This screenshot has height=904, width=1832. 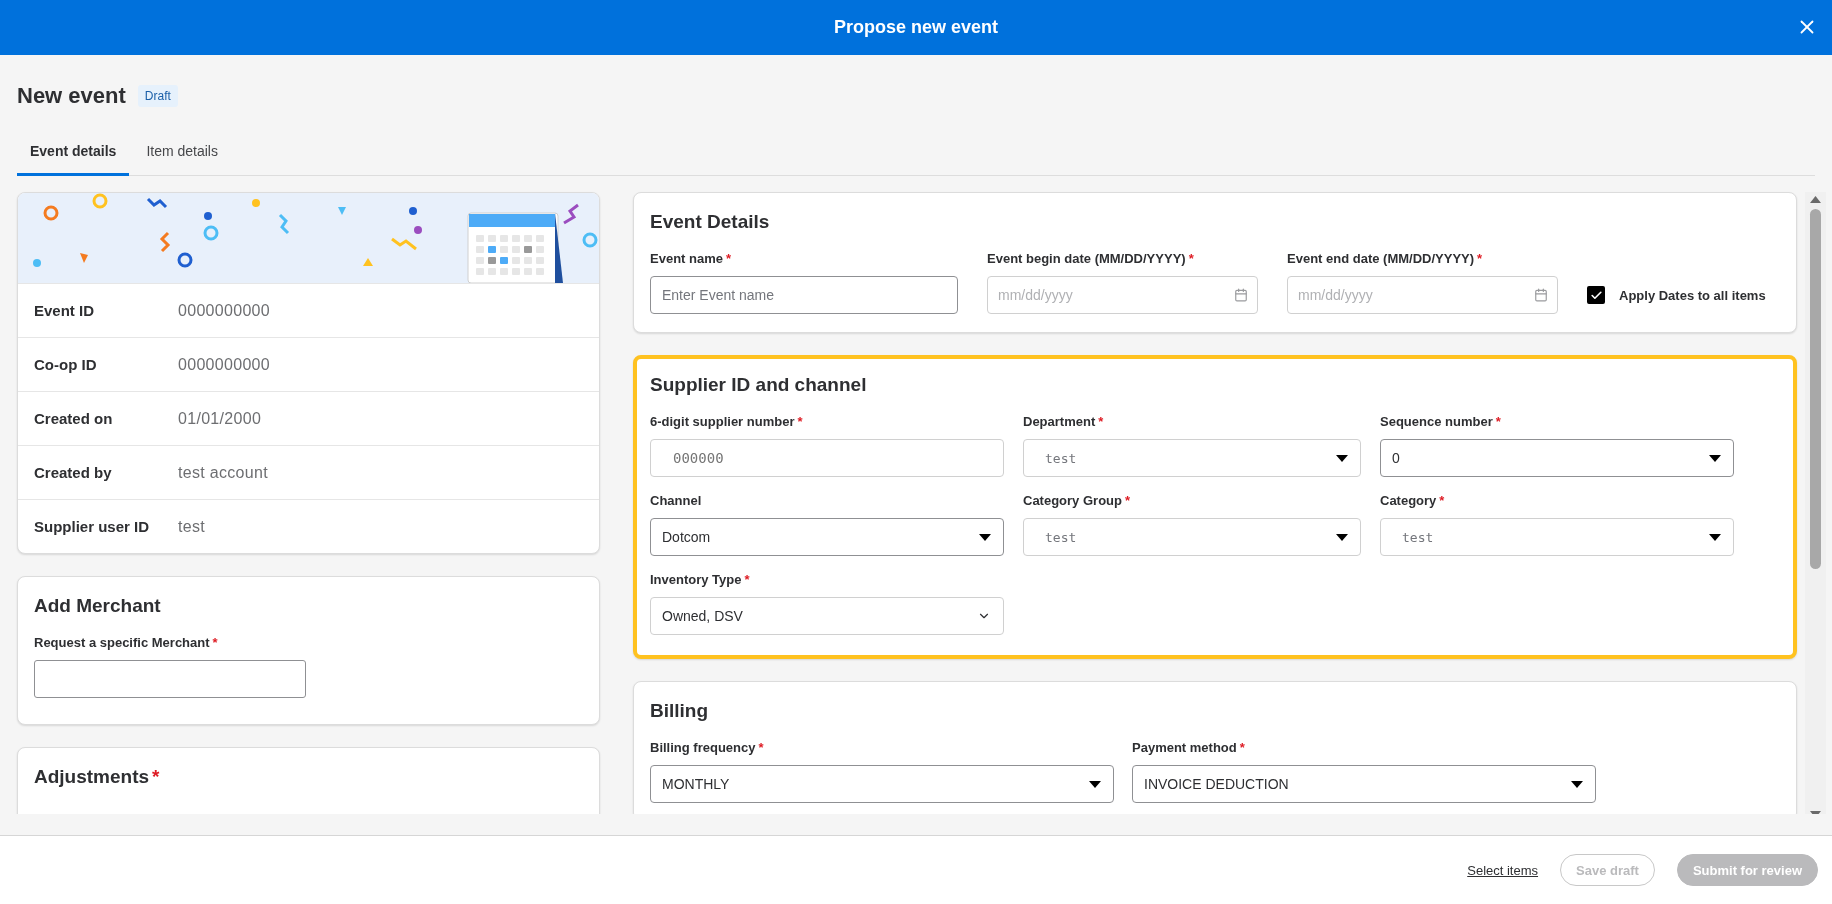 What do you see at coordinates (66, 364) in the screenshot?
I see `info-label: Co-op ID` at bounding box center [66, 364].